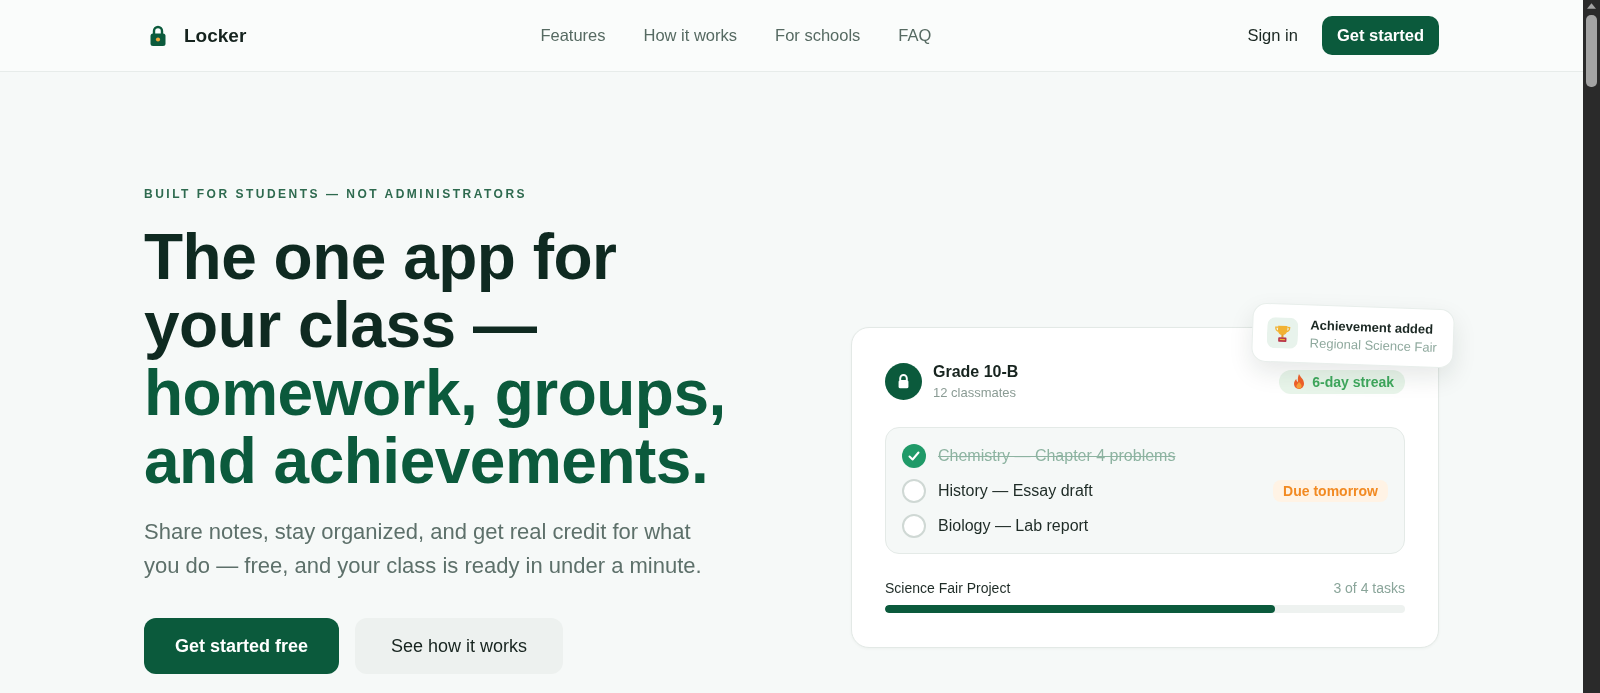  I want to click on get-started-button: Get started, so click(1380, 35).